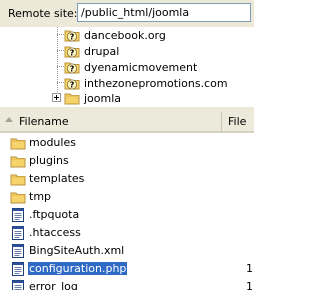  I want to click on file-name: tmp, so click(40, 196).